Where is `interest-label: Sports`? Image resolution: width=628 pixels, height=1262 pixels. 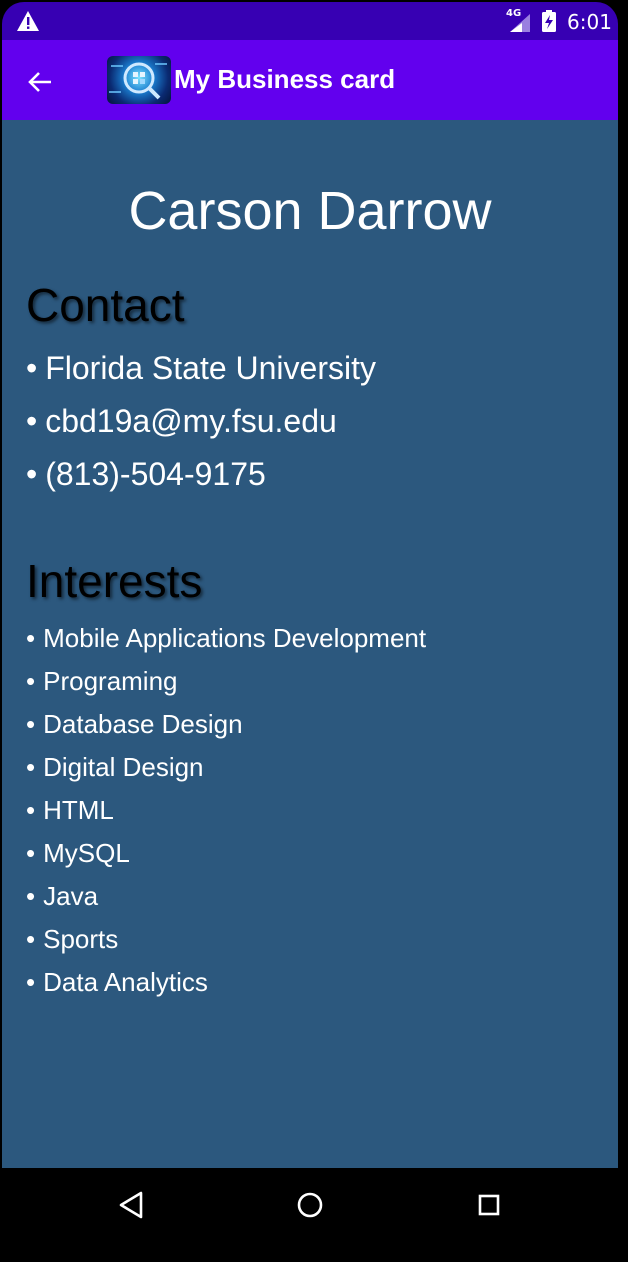
interest-label: Sports is located at coordinates (81, 939).